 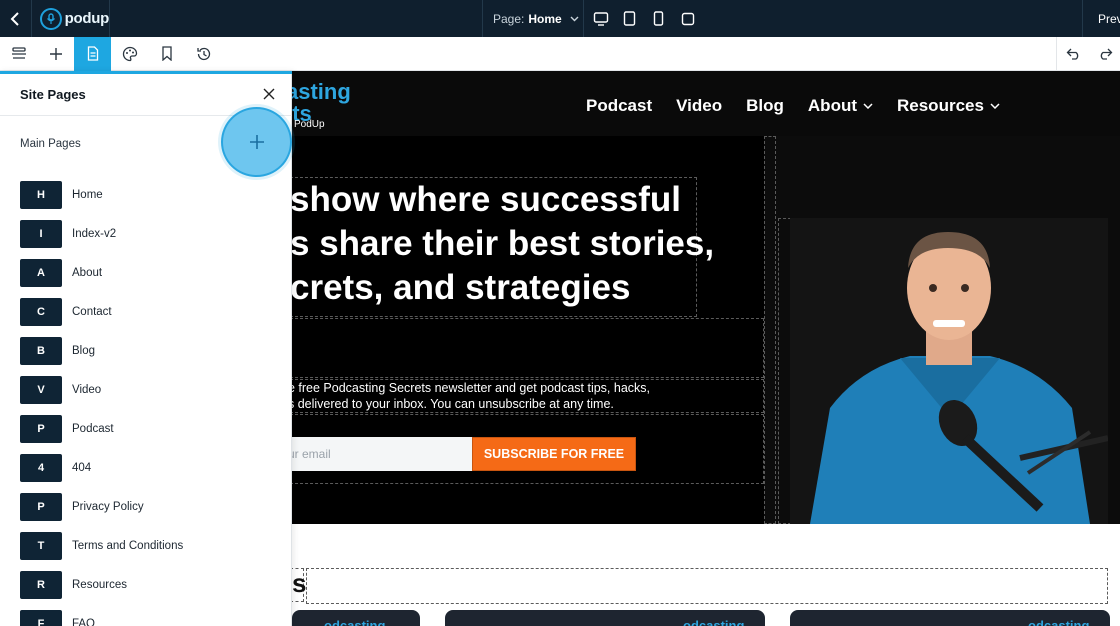 I want to click on page-item-index-v2: I Index-v2, so click(x=150, y=233).